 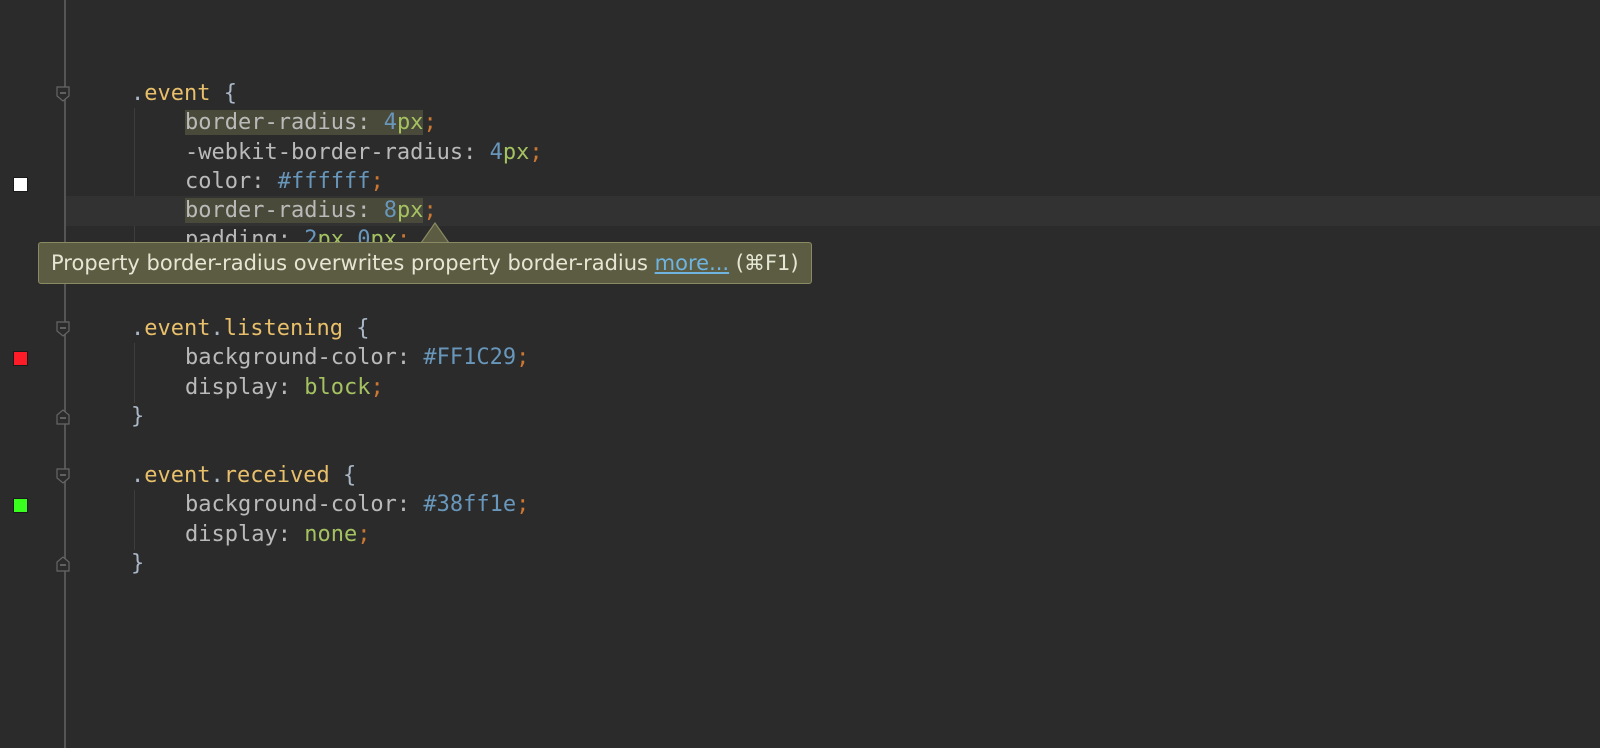 I want to click on code-line: -webkit-border-radius: 4px;, so click(x=800, y=153).